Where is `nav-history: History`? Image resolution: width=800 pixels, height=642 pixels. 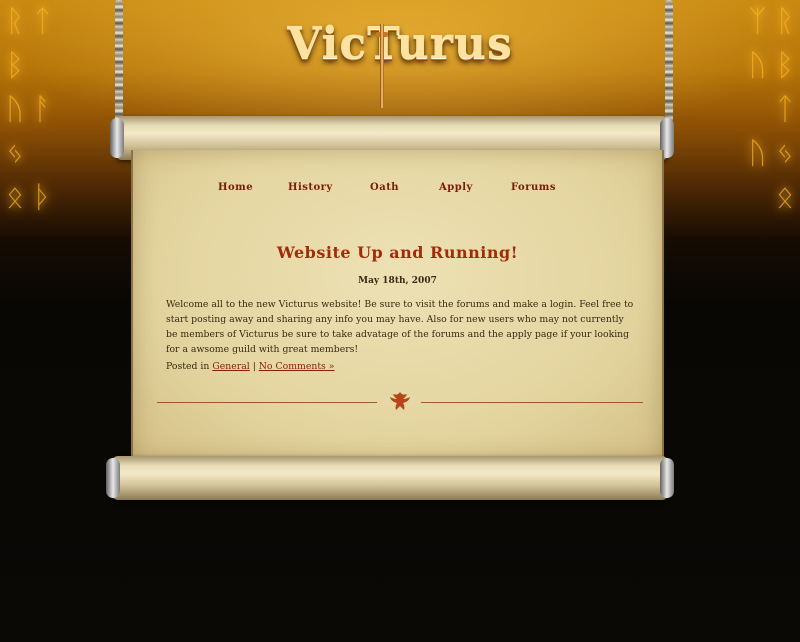
nav-history: History is located at coordinates (310, 187).